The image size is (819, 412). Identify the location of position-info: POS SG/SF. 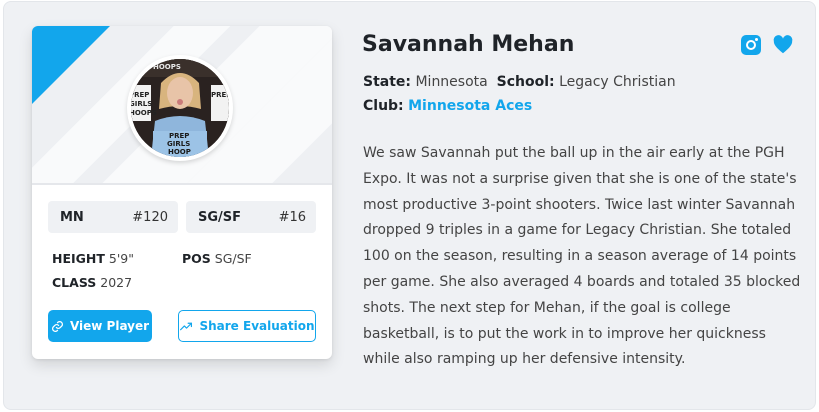
(217, 258).